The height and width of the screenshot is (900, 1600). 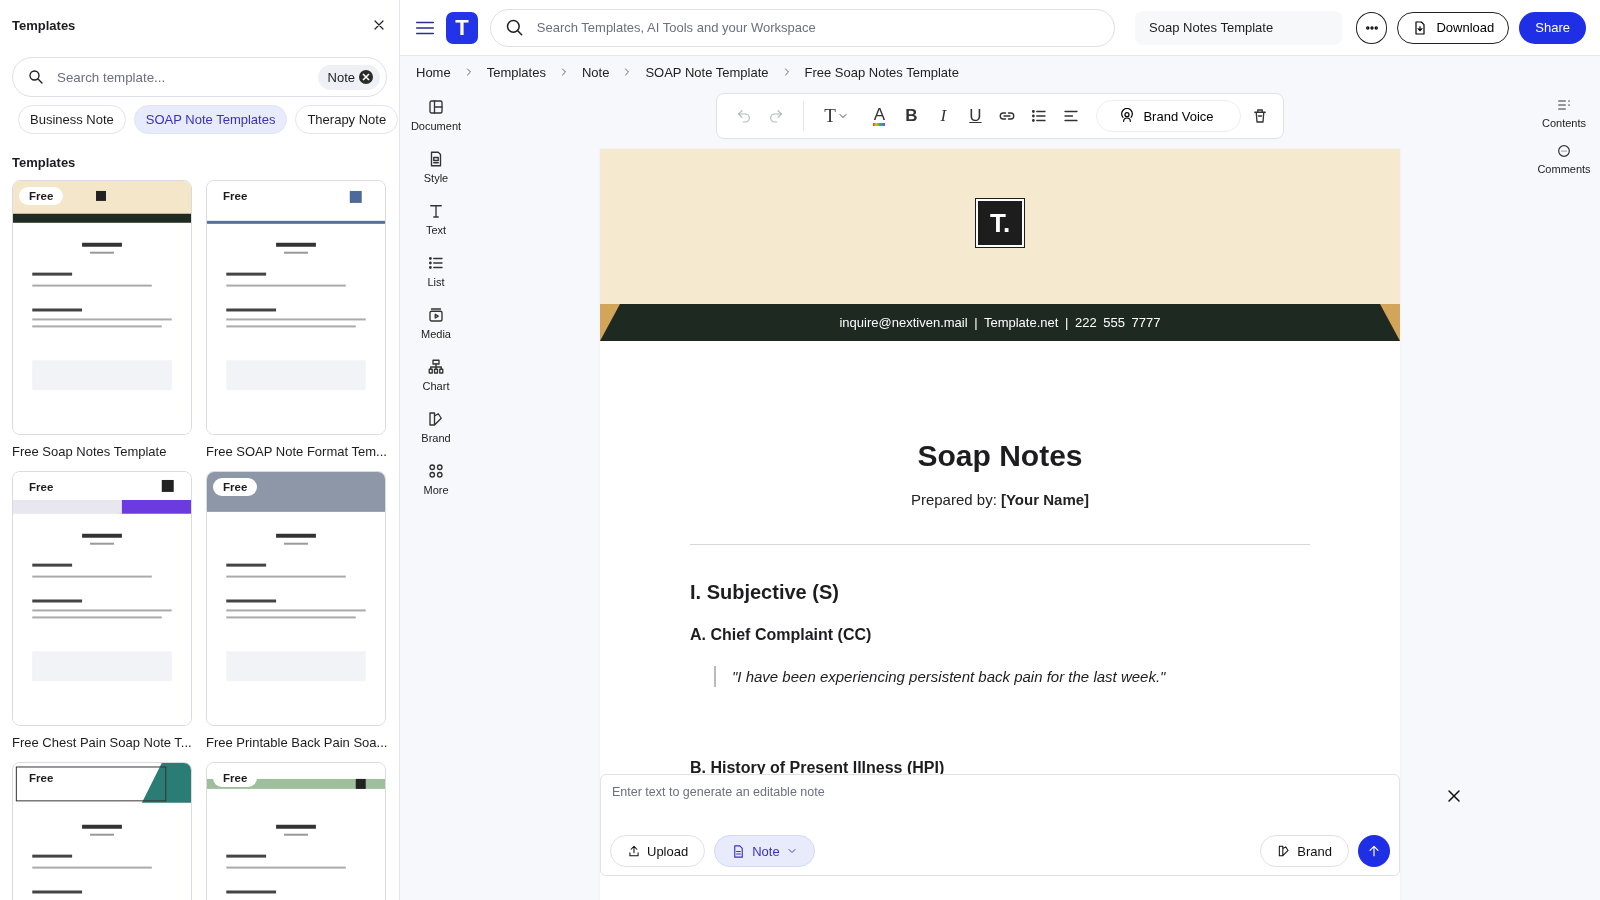 What do you see at coordinates (436, 471) in the screenshot?
I see `grid-icon` at bounding box center [436, 471].